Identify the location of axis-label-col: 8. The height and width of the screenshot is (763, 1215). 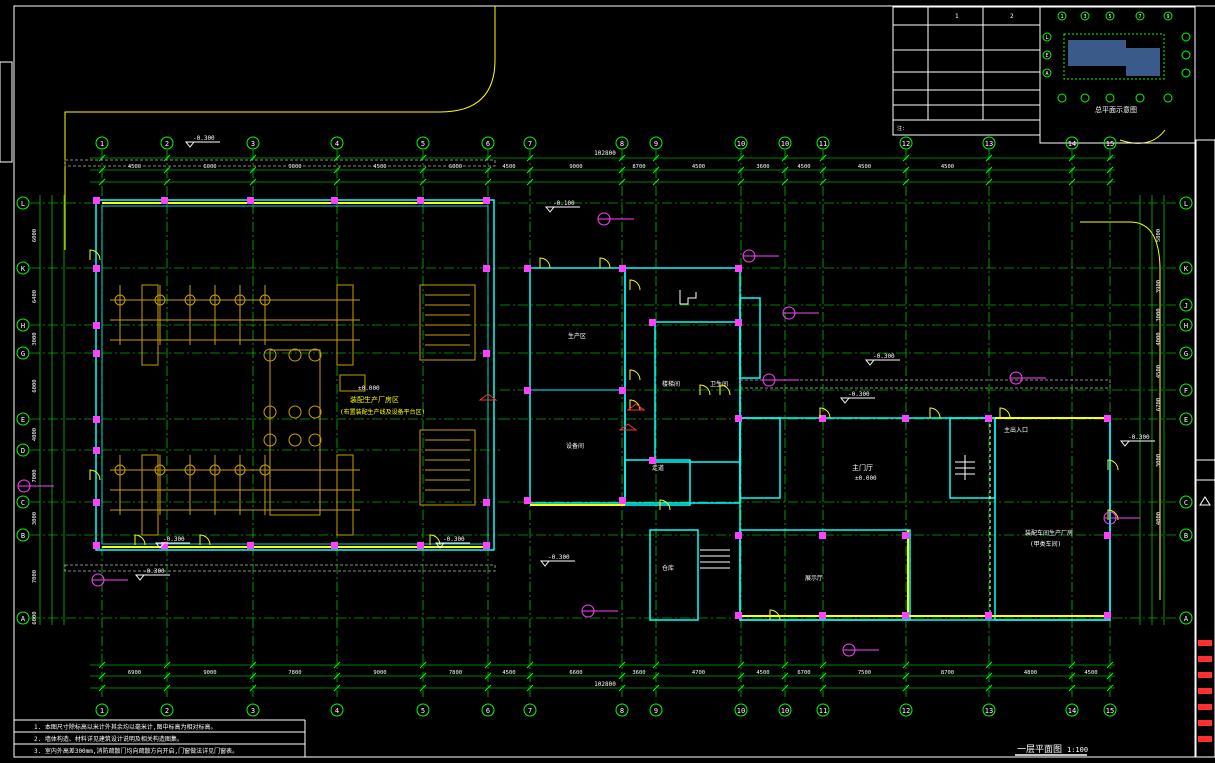
(622, 144).